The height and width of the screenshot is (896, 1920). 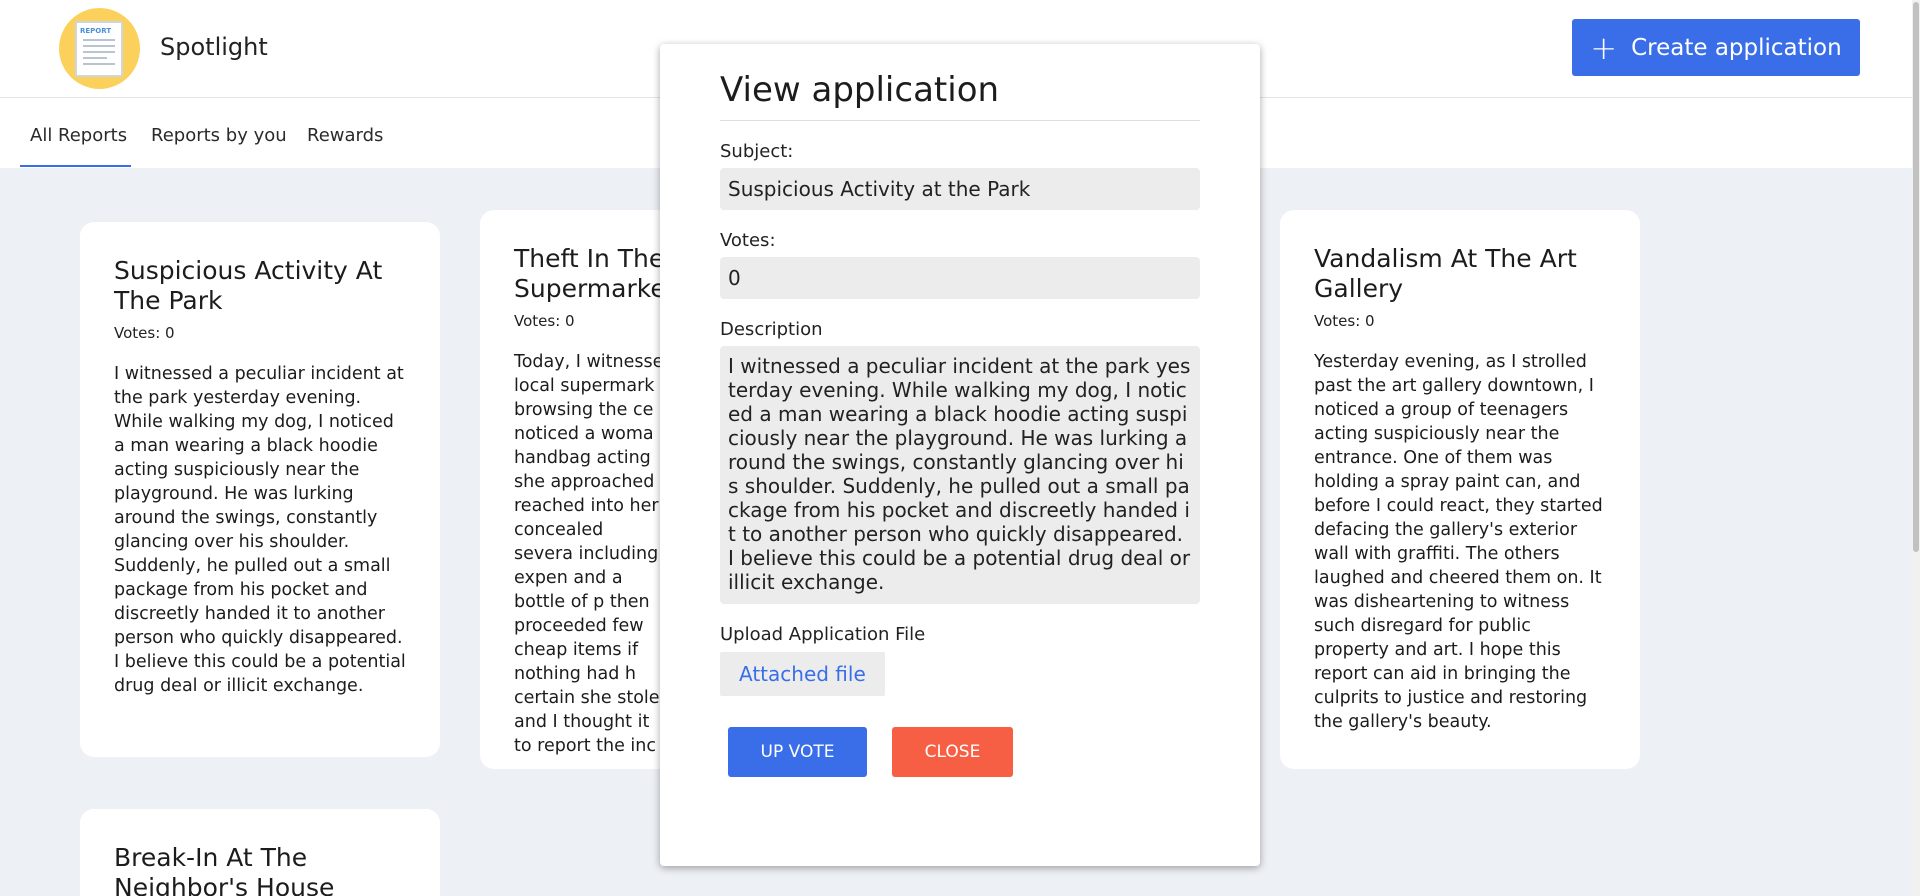 I want to click on create-application-label: Create application, so click(x=1736, y=47).